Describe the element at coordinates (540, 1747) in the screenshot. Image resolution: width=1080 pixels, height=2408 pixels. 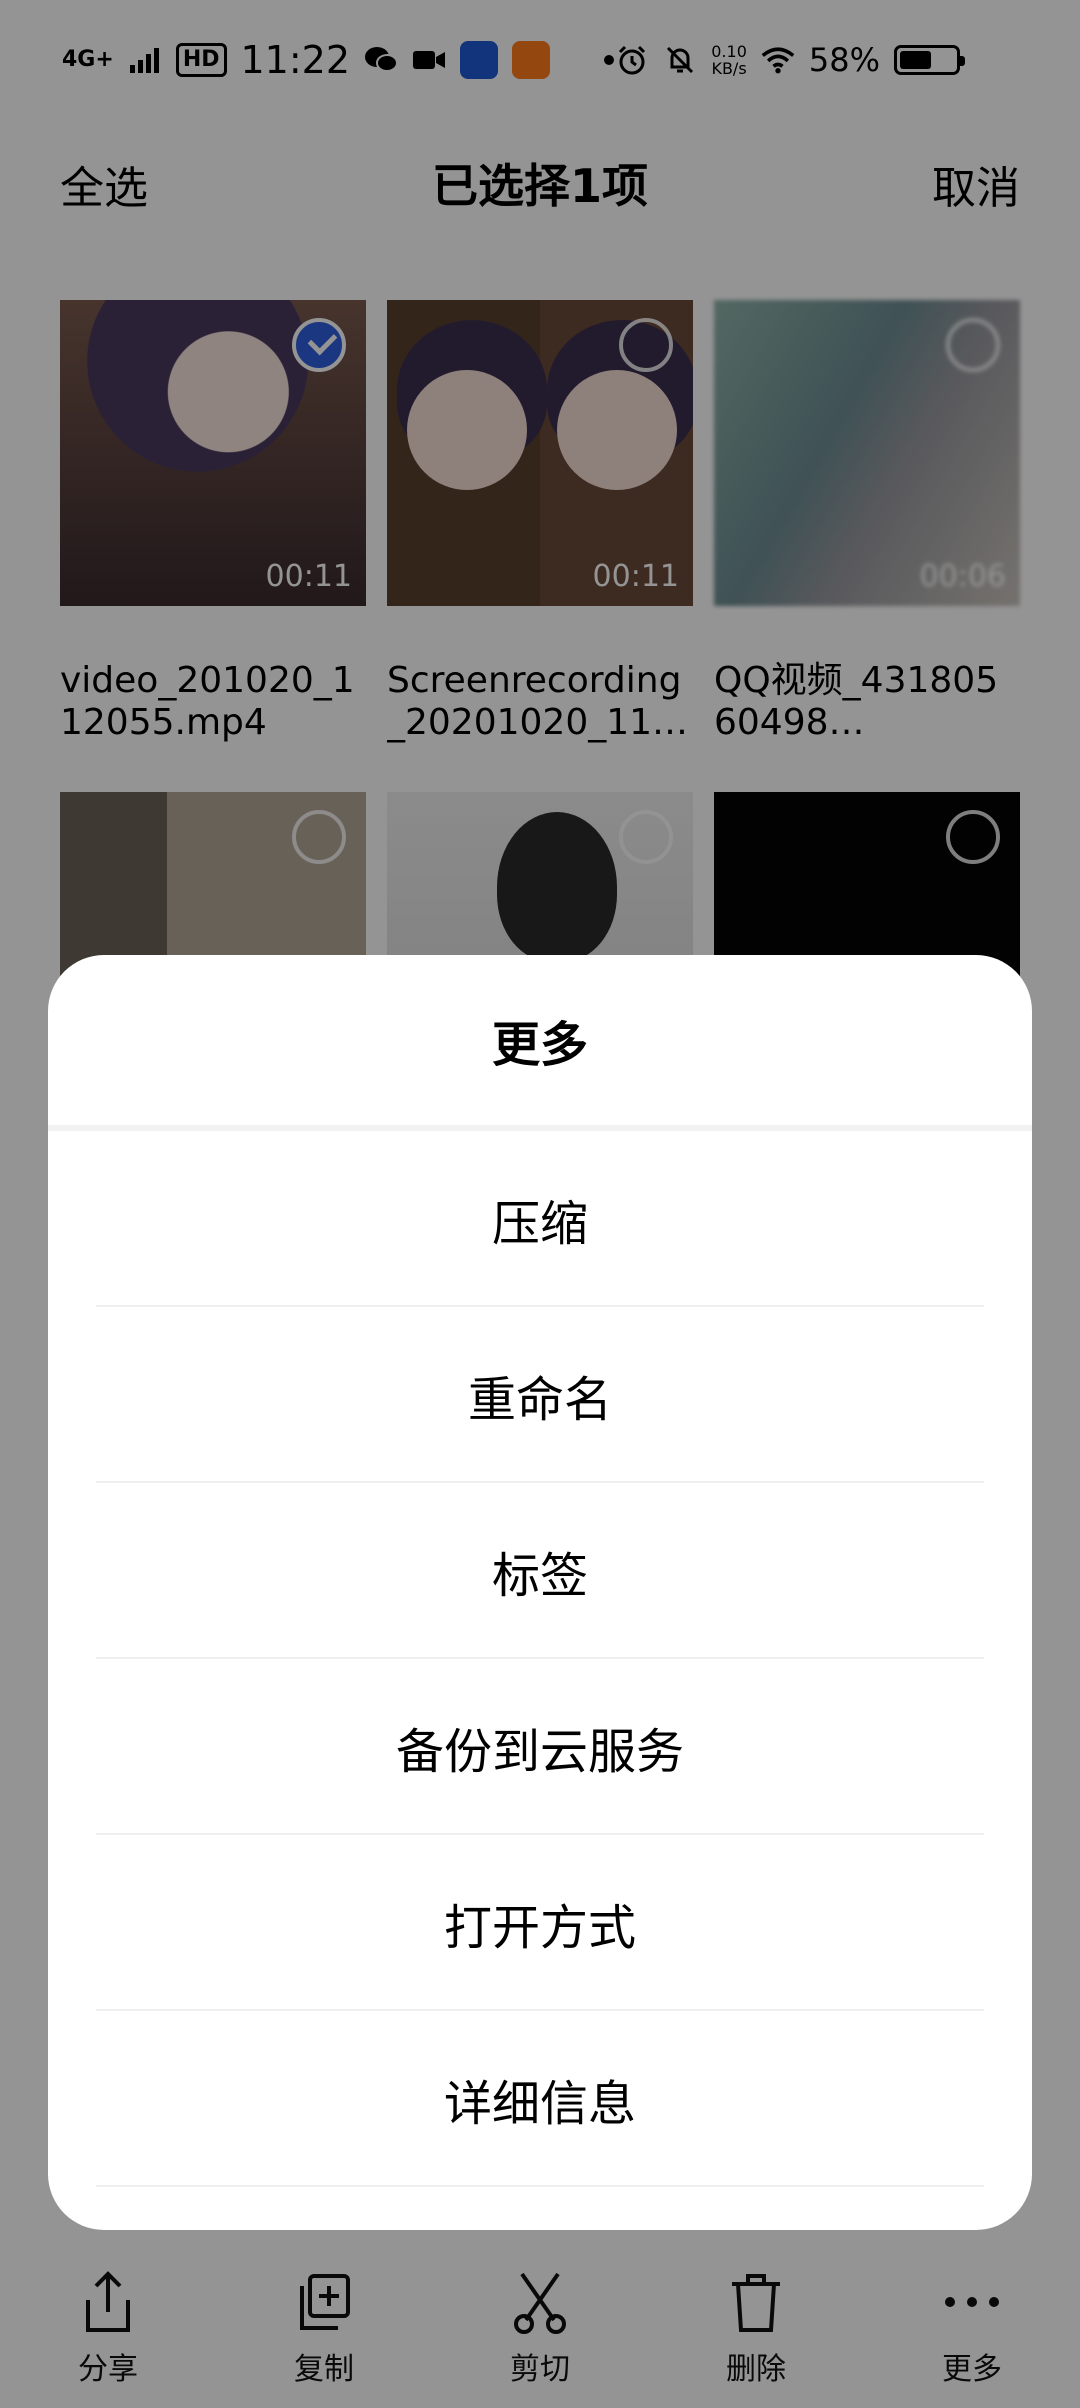
I see `backup-cloud-option: 备份到云服务` at that location.